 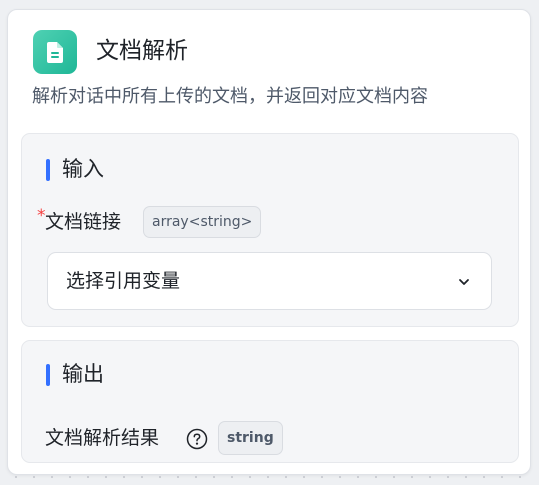 I want to click on parse-result-label: 文档解析结果, so click(x=102, y=438).